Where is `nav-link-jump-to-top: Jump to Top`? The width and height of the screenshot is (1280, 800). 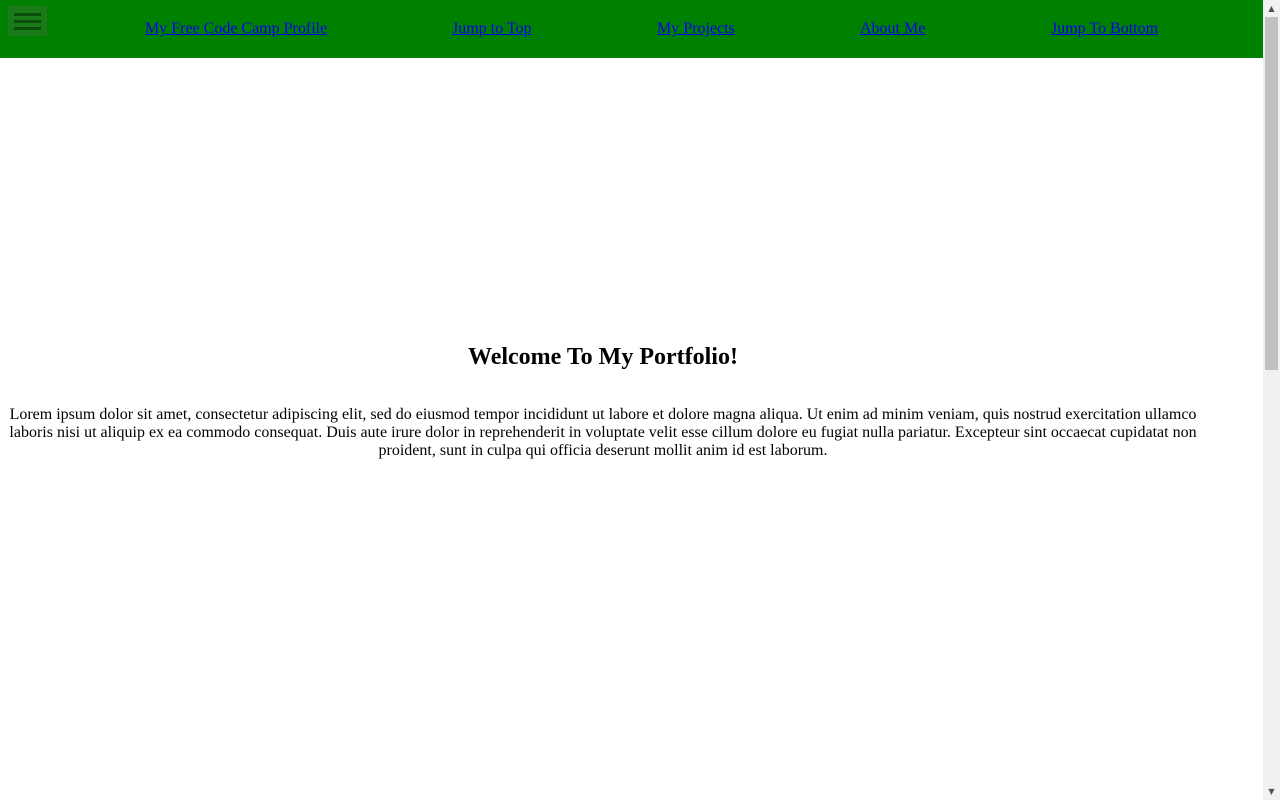
nav-link-jump-to-top: Jump to Top is located at coordinates (491, 29).